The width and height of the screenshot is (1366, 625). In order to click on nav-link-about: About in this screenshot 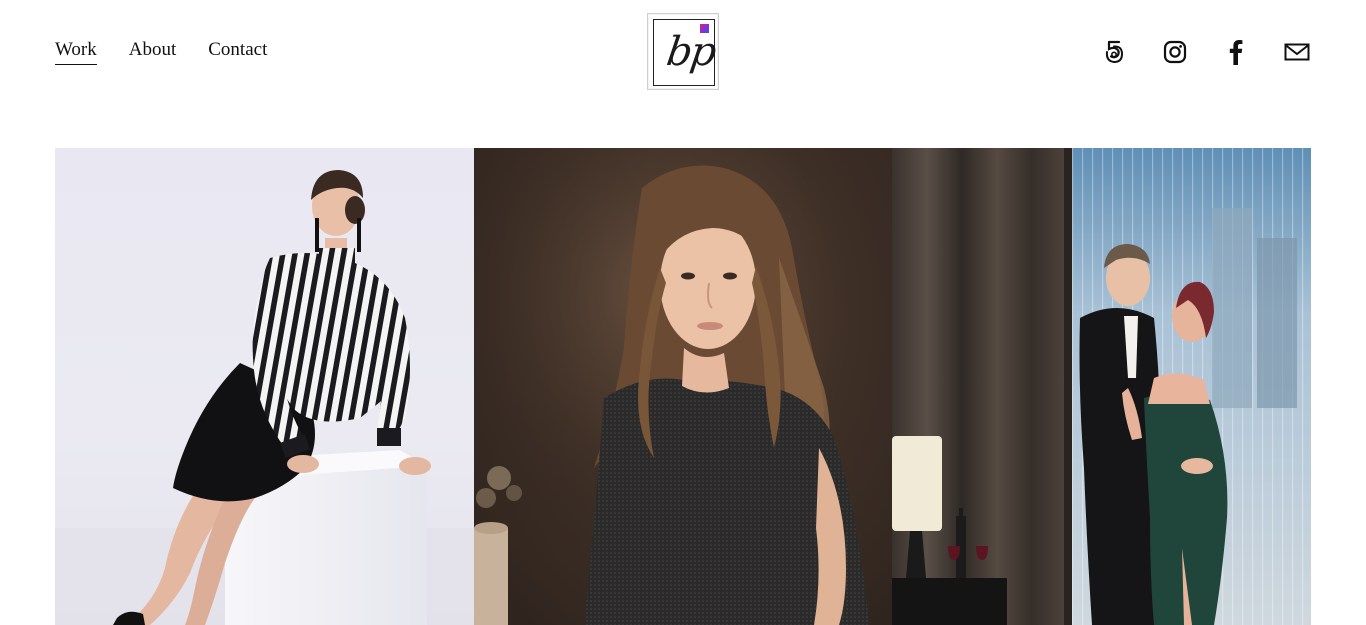, I will do `click(153, 51)`.